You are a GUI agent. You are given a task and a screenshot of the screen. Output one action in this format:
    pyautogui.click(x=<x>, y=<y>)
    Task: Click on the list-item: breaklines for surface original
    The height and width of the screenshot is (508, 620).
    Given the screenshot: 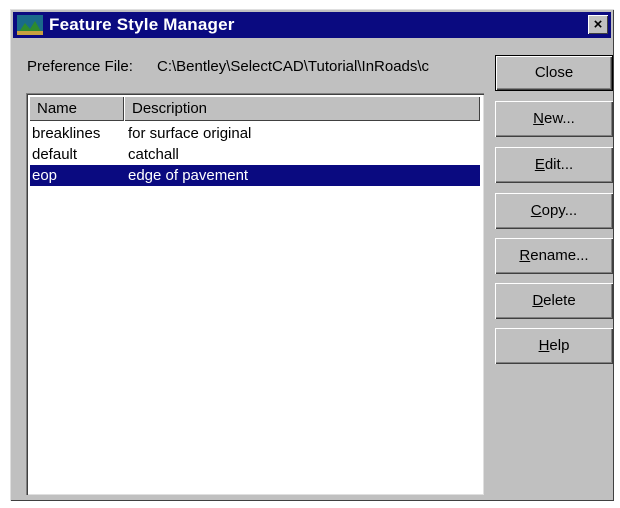 What is the action you would take?
    pyautogui.click(x=255, y=133)
    